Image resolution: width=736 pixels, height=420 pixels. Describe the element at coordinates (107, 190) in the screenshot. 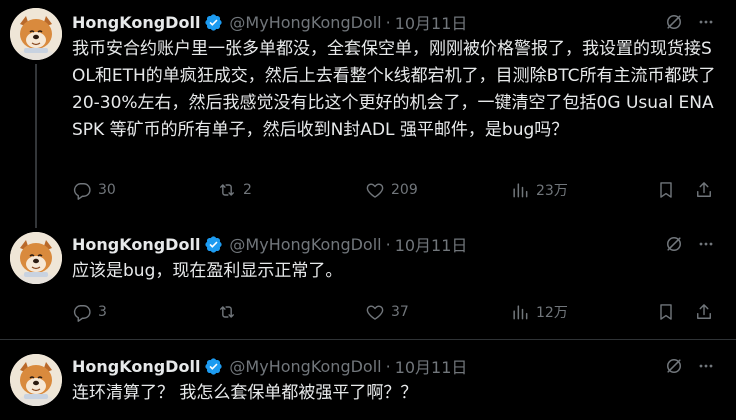

I see `reply-count: 30` at that location.